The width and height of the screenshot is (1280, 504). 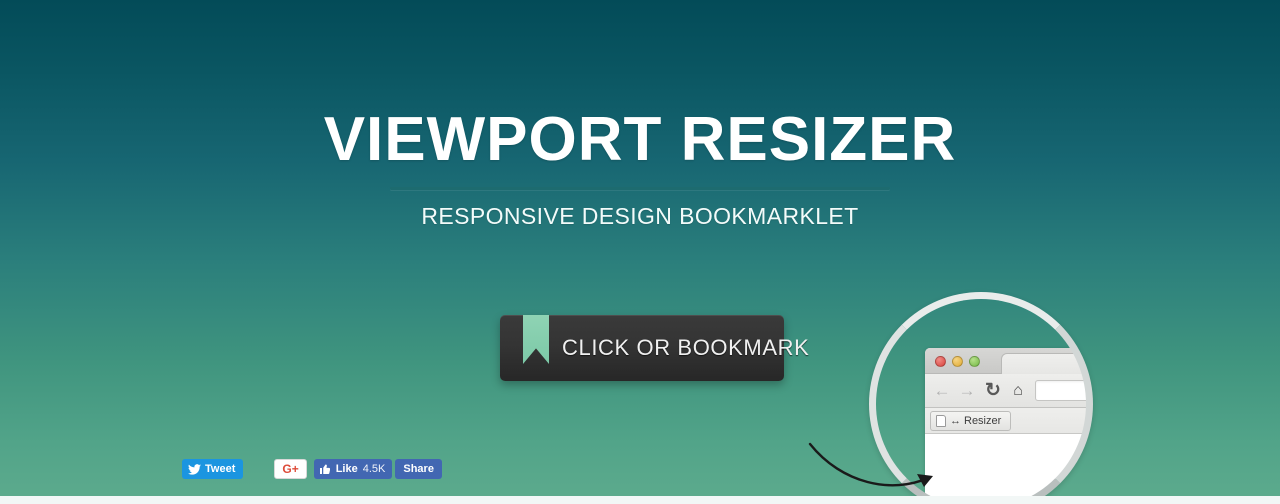 I want to click on back-arrow-icon: ←, so click(x=942, y=391).